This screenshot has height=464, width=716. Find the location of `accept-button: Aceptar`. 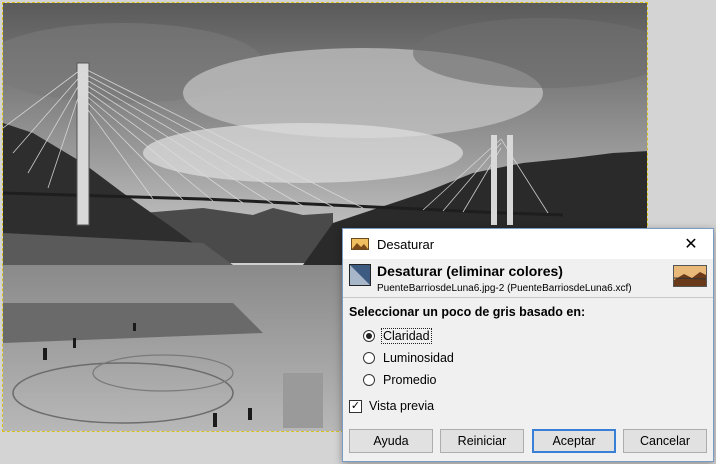

accept-button: Aceptar is located at coordinates (574, 441).